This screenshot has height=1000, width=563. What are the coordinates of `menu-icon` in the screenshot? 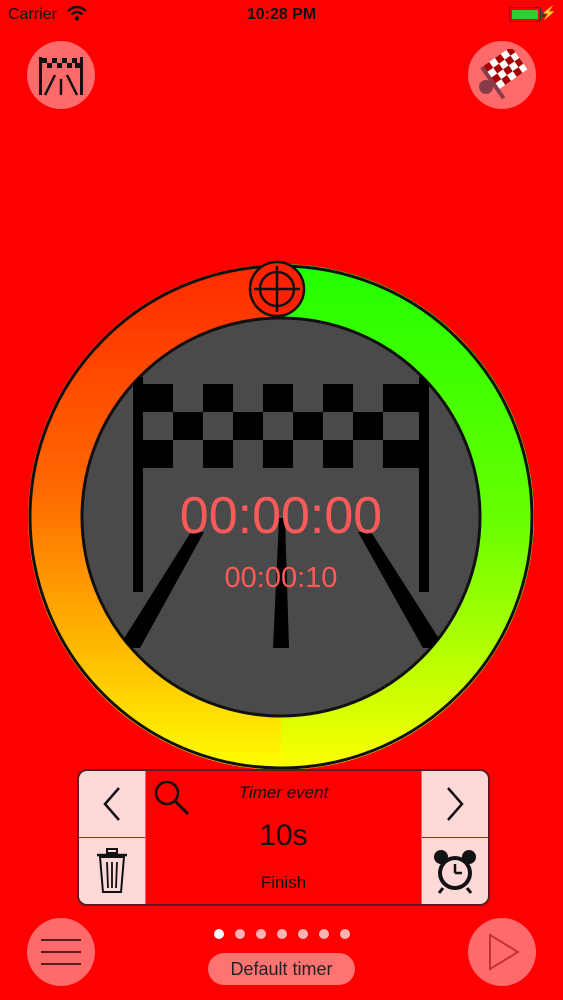 It's located at (61, 952).